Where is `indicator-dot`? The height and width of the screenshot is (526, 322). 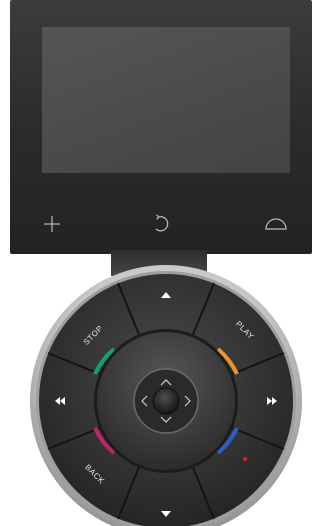
indicator-dot is located at coordinates (245, 459).